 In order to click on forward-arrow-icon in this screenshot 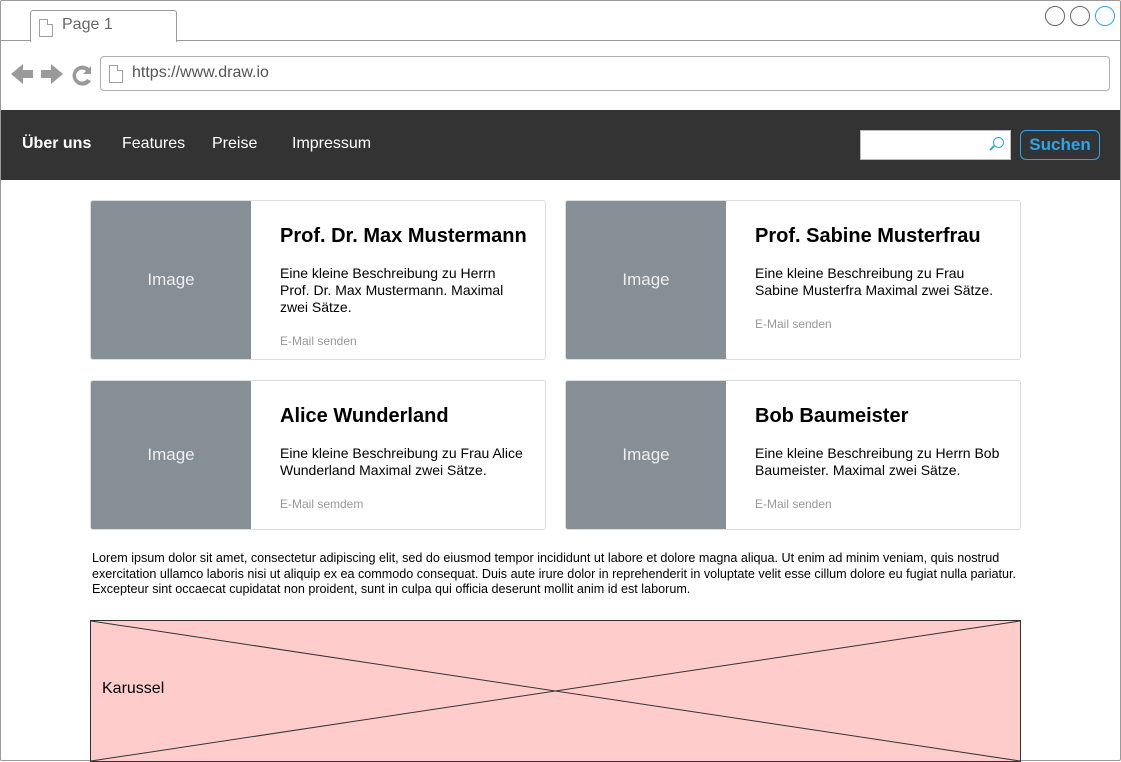, I will do `click(52, 74)`.